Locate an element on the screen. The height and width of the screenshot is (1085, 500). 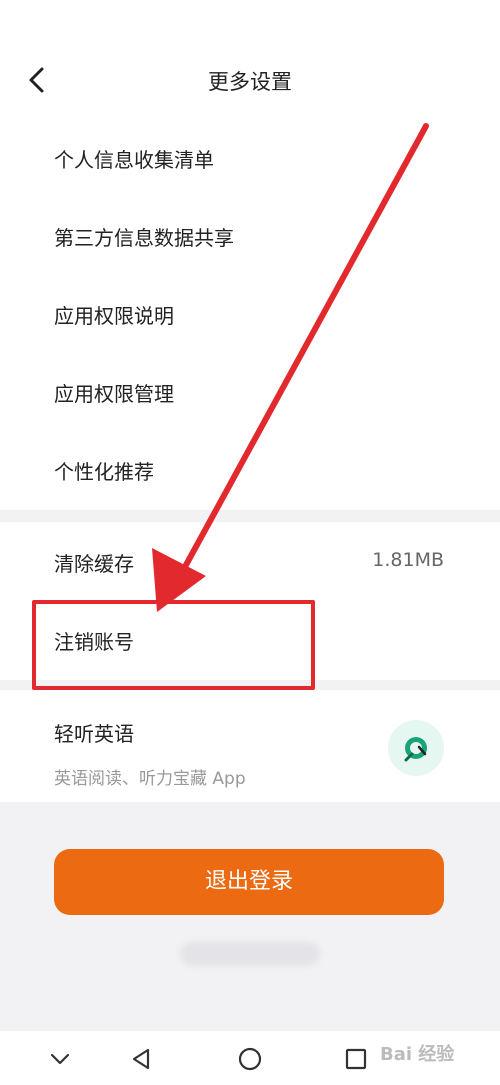
blurred-text is located at coordinates (250, 954).